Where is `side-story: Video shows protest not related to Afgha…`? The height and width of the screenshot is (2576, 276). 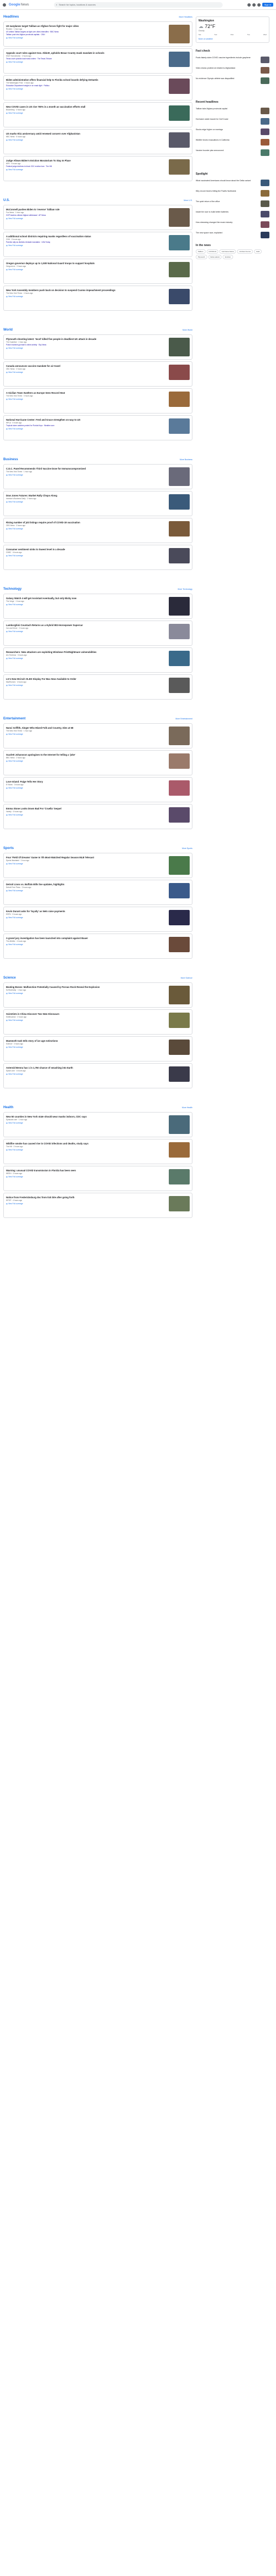
side-story: Video shows protest not related to Afgha… is located at coordinates (232, 70).